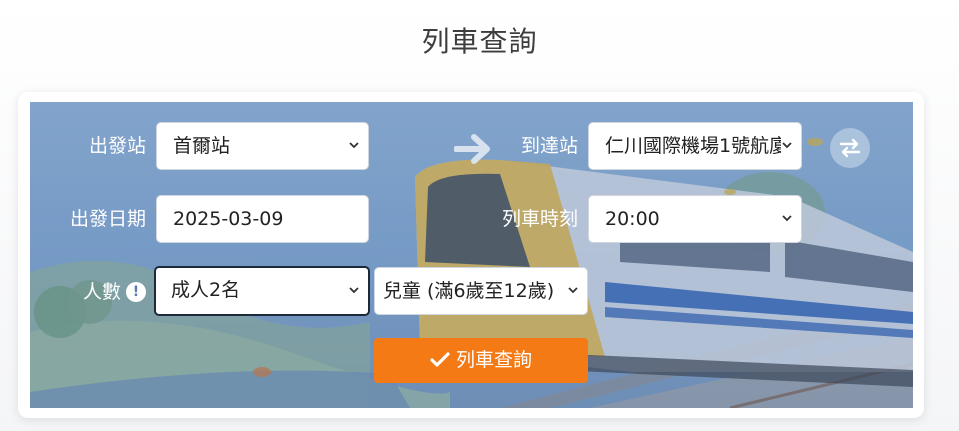 The height and width of the screenshot is (431, 959). What do you see at coordinates (469, 291) in the screenshot?
I see `child-count-value: 兒童 (滿6歲至12歲)` at bounding box center [469, 291].